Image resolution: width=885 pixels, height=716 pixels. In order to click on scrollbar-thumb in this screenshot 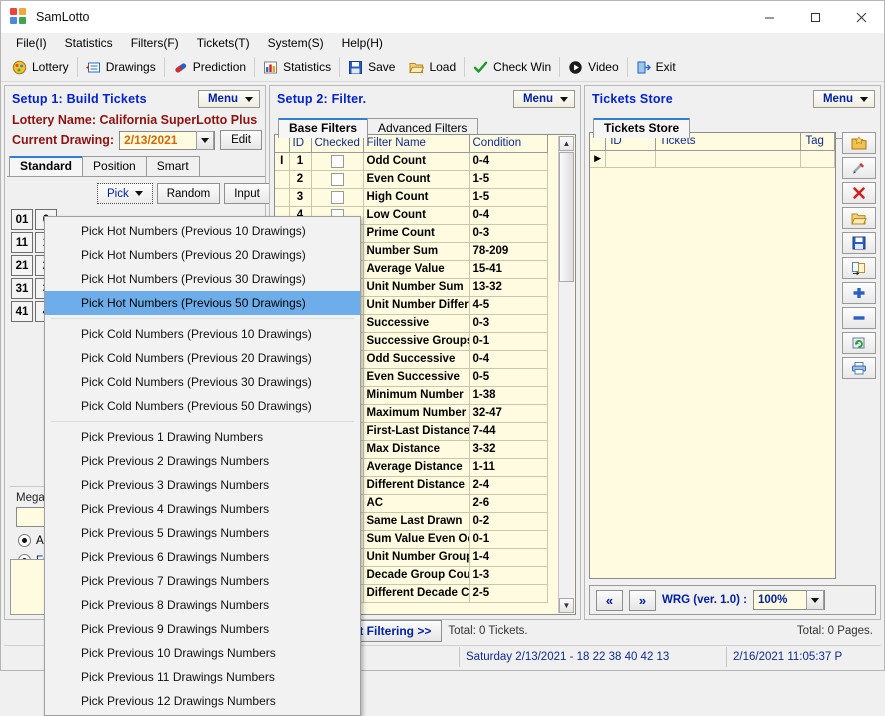, I will do `click(566, 217)`.